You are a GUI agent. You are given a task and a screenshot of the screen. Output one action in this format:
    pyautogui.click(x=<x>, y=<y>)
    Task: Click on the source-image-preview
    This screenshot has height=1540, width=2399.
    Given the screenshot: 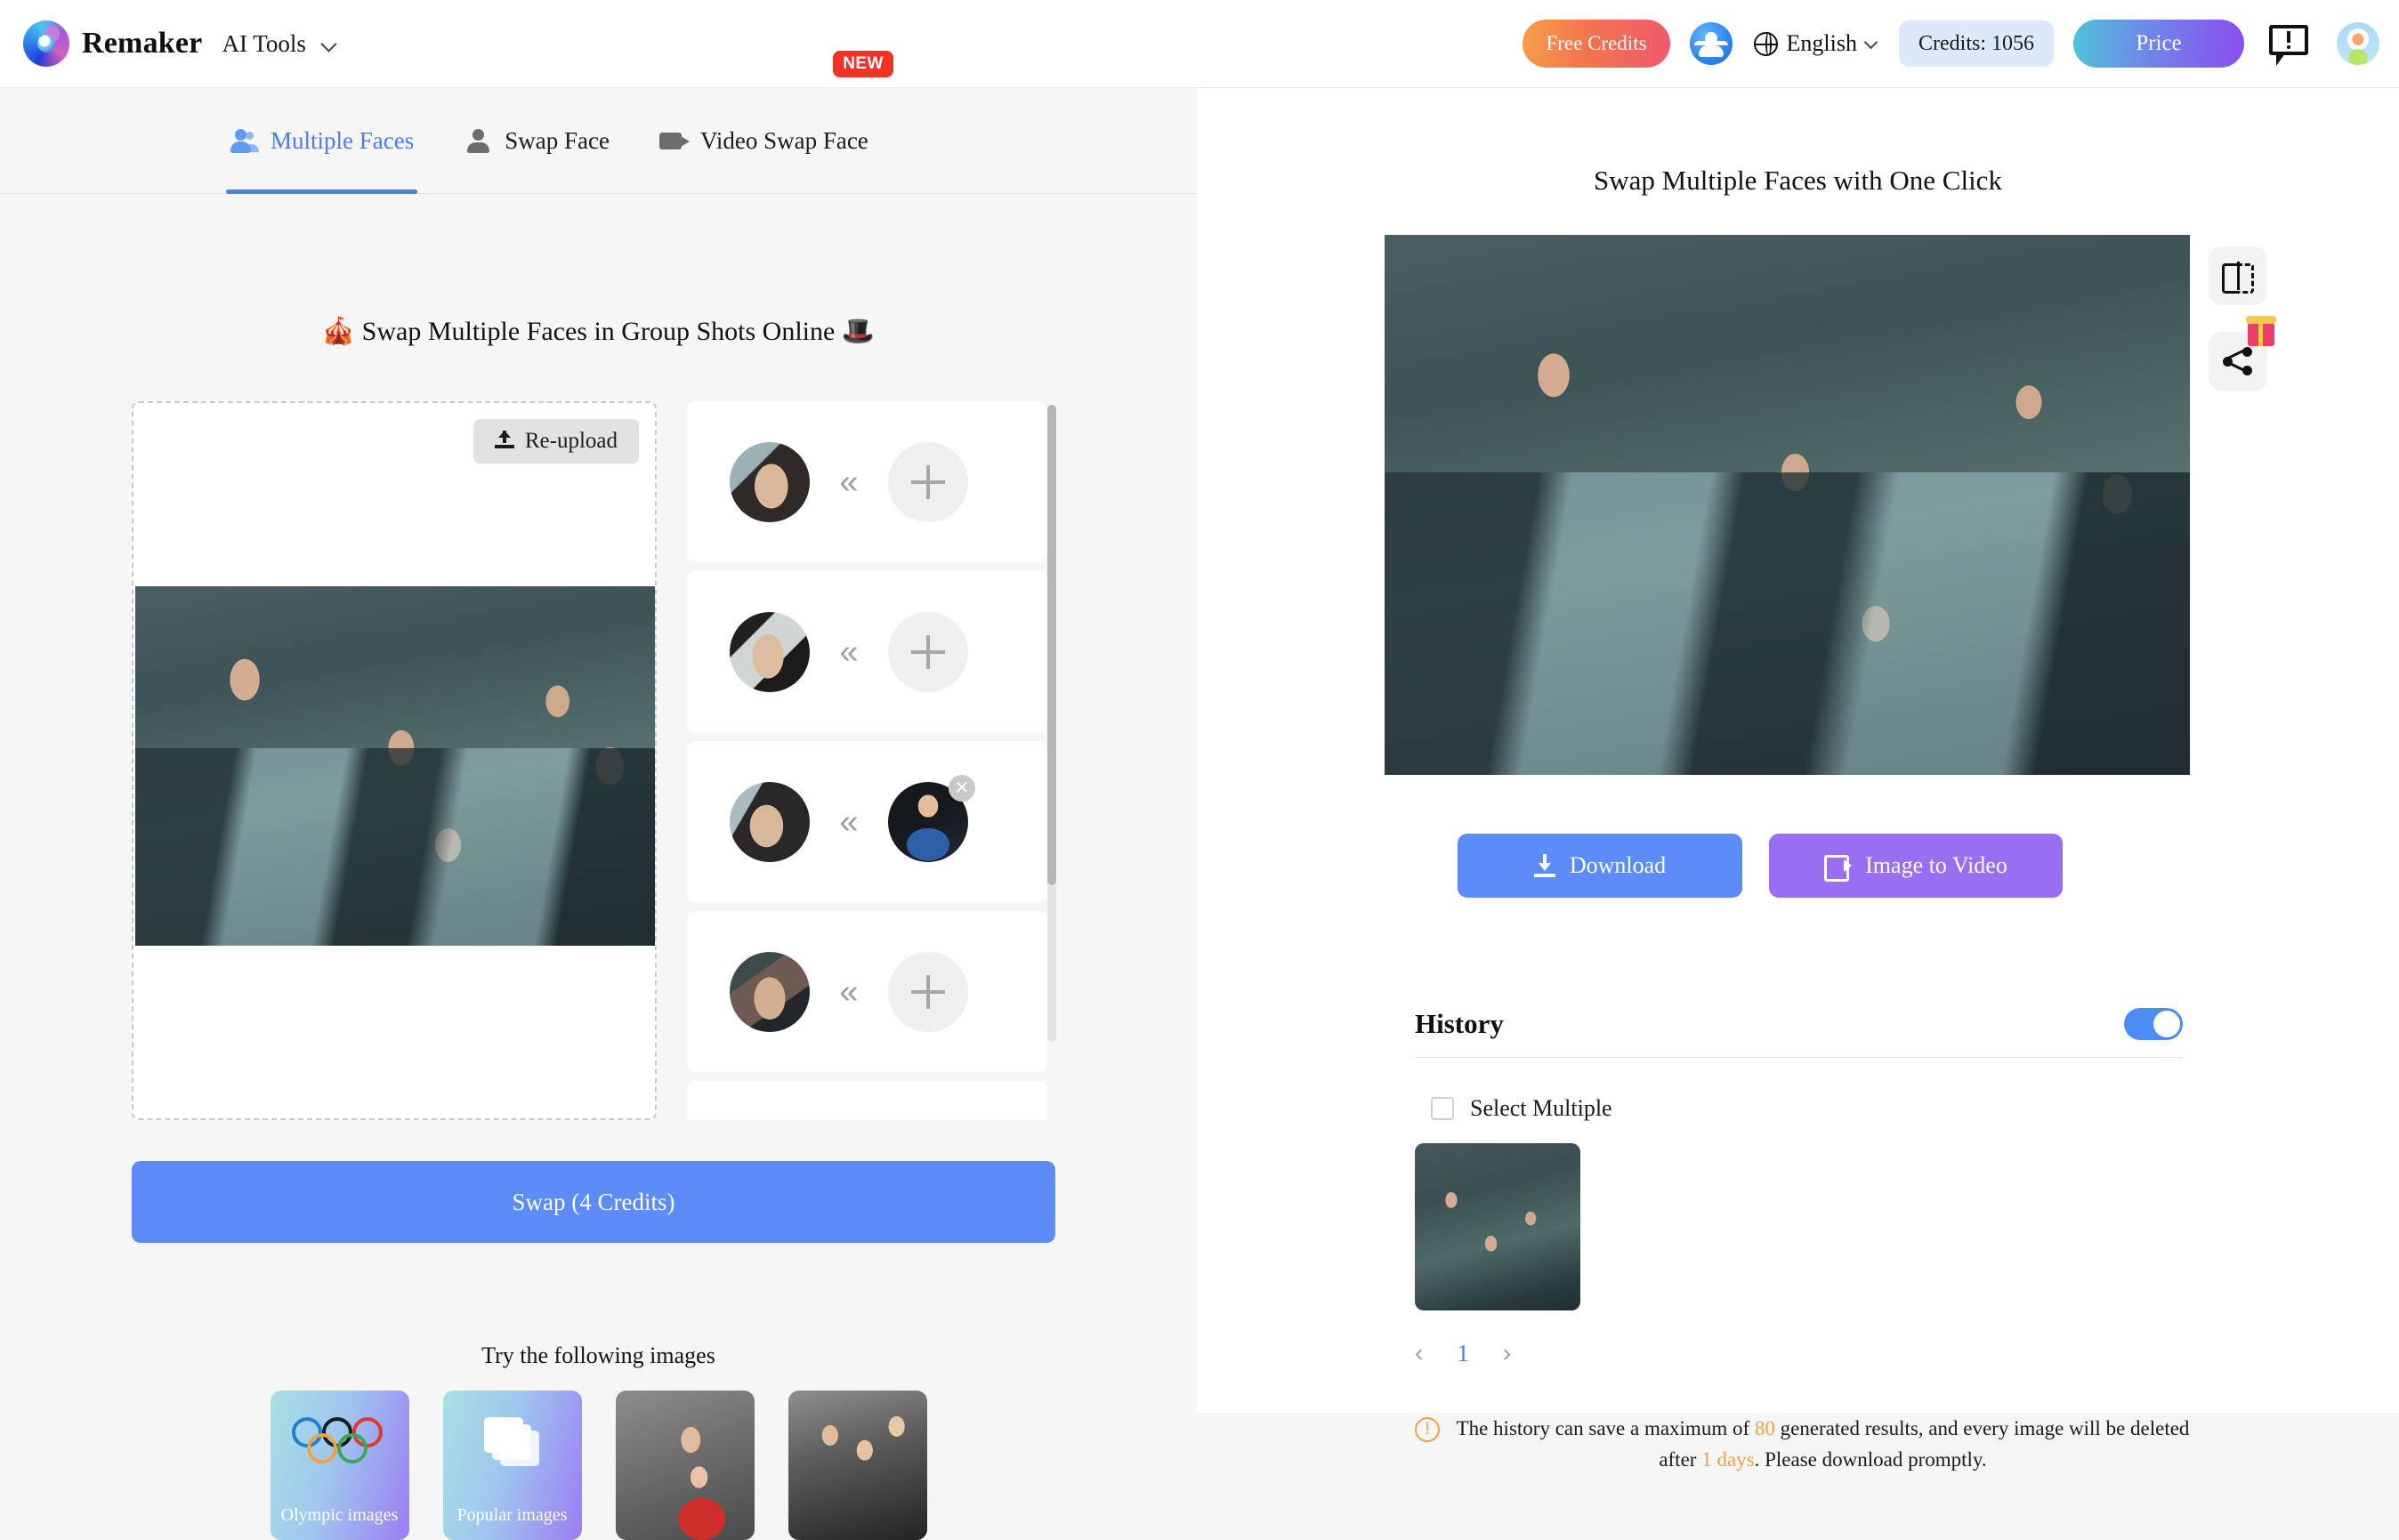 What is the action you would take?
    pyautogui.click(x=395, y=766)
    